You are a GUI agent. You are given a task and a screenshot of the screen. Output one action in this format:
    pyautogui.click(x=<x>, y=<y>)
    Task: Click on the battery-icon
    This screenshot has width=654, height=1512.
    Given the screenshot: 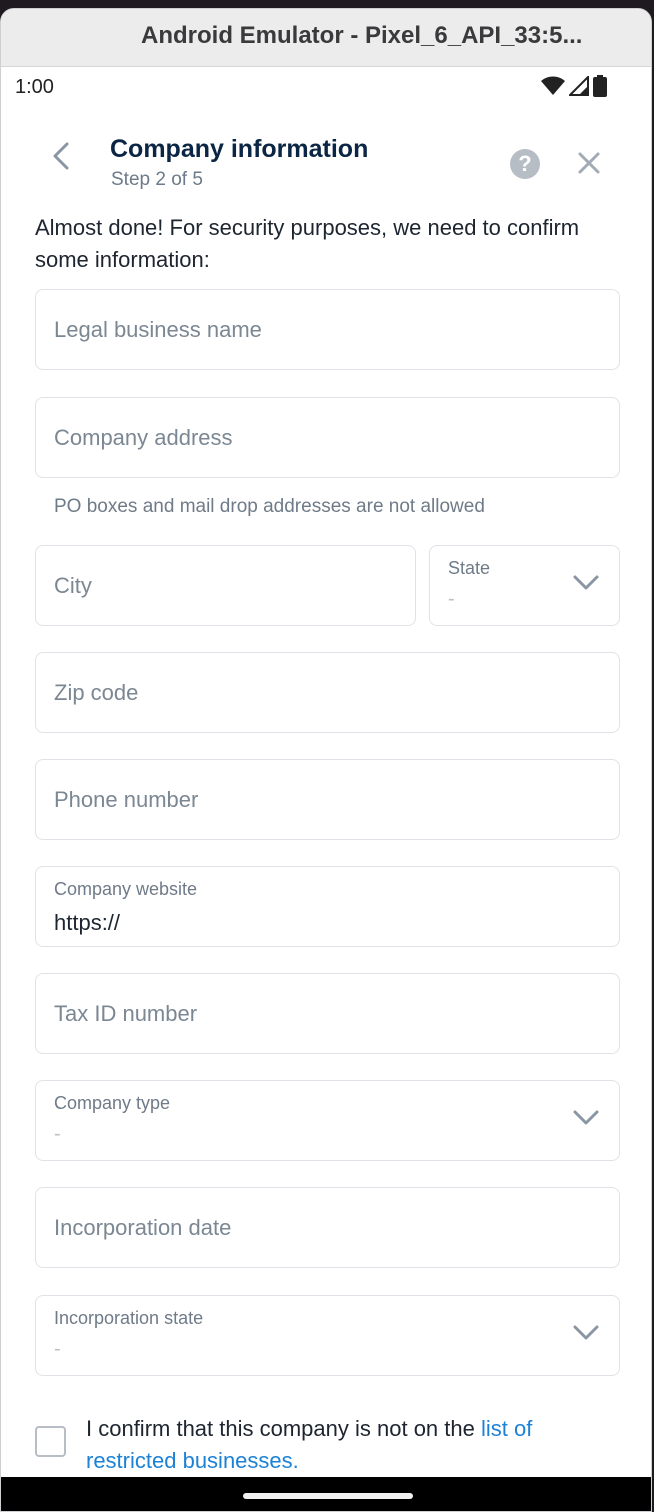 What is the action you would take?
    pyautogui.click(x=600, y=86)
    